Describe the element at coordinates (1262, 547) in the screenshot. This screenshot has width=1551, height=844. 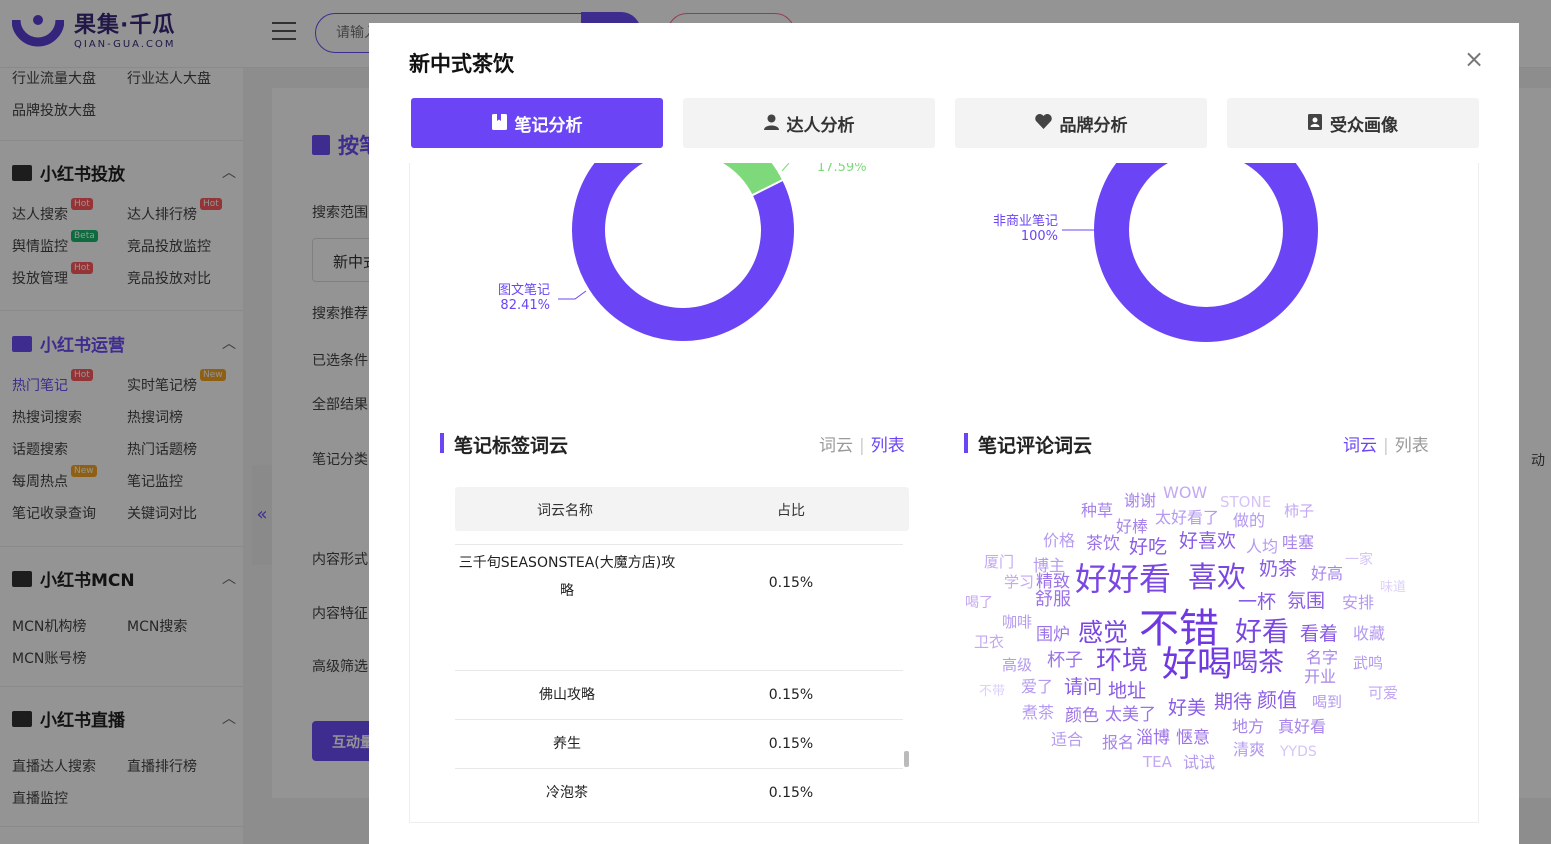
I see `word-cloud-word: 人均` at that location.